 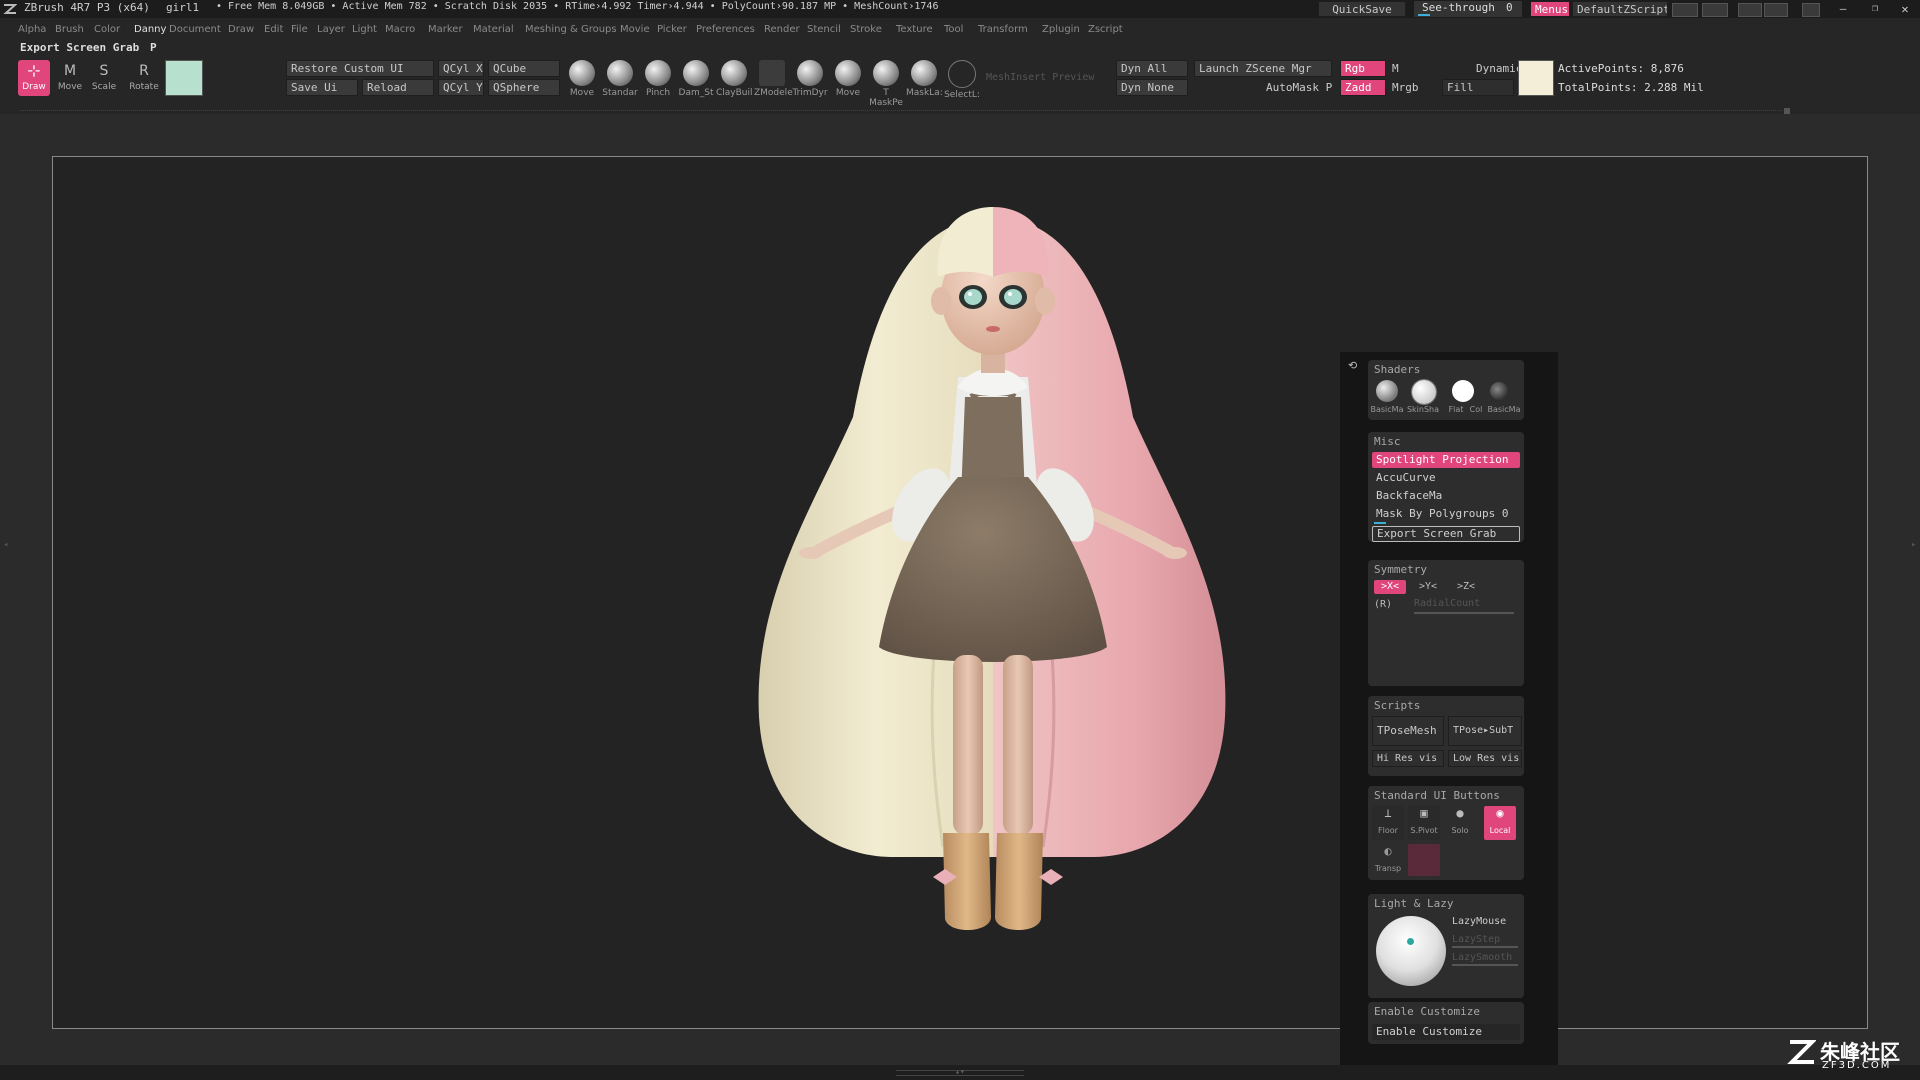 What do you see at coordinates (782, 29) in the screenshot?
I see `menu-render: Render` at bounding box center [782, 29].